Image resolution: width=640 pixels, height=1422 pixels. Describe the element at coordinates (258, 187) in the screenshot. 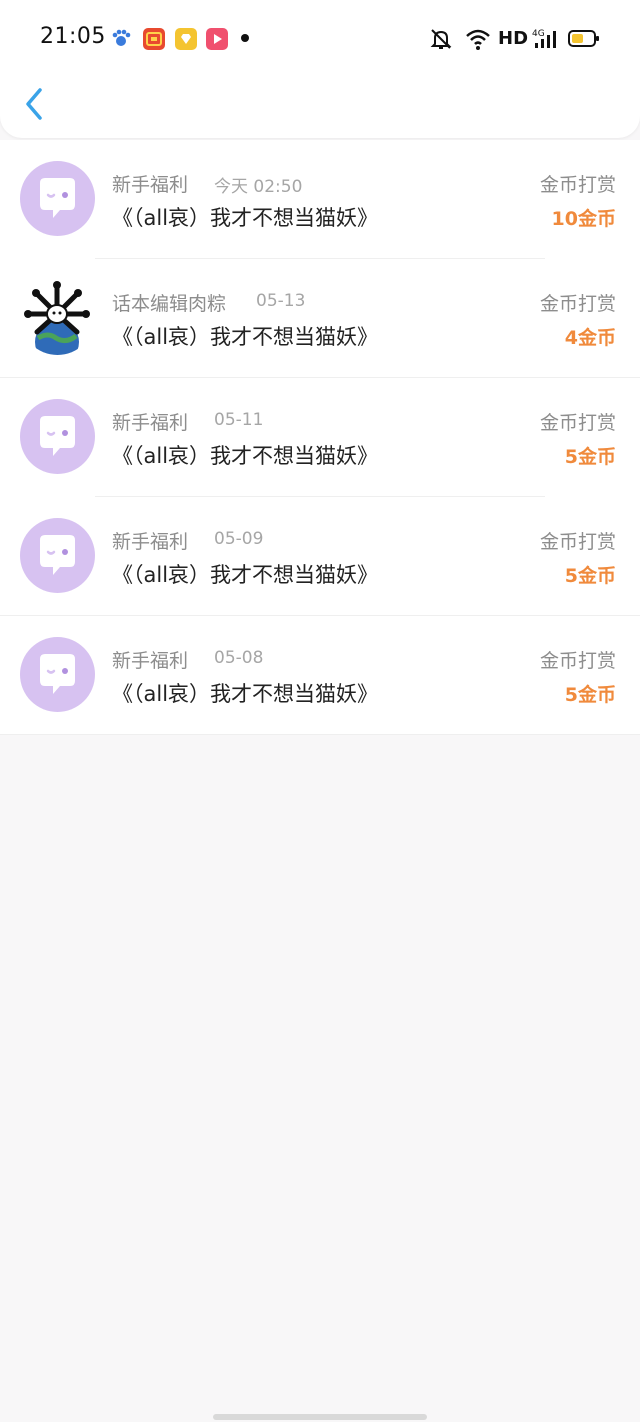

I see `message-date: 今天 02:50` at that location.